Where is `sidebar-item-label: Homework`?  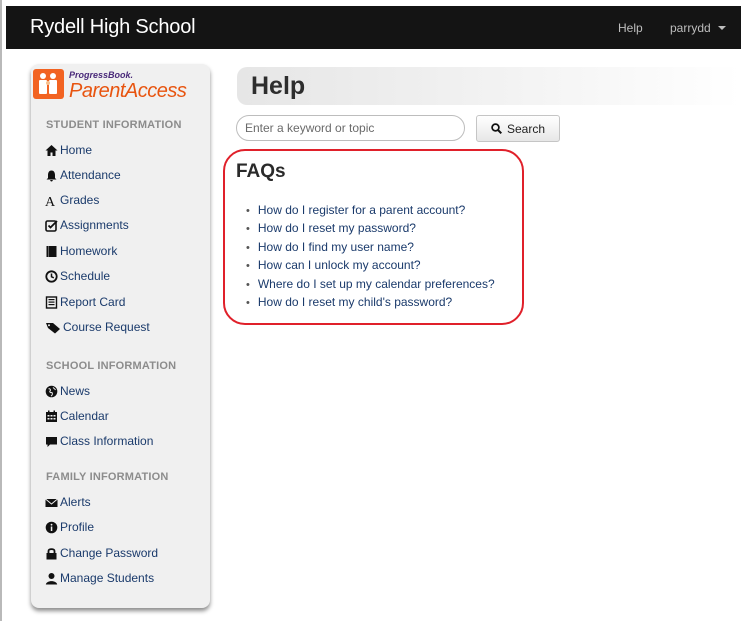
sidebar-item-label: Homework is located at coordinates (89, 251).